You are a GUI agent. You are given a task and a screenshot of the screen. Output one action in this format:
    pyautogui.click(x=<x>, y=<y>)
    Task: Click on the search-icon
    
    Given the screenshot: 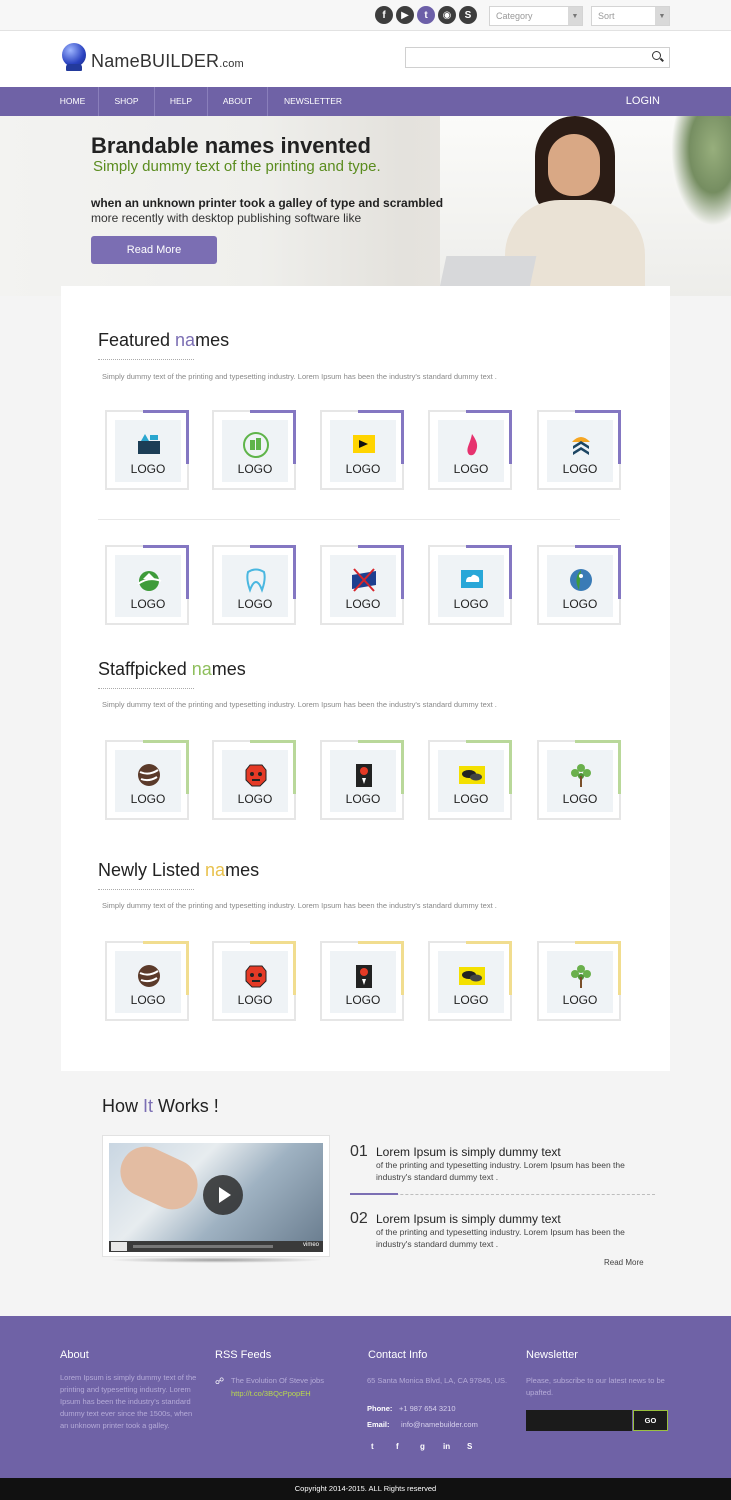 What is the action you would take?
    pyautogui.click(x=656, y=55)
    